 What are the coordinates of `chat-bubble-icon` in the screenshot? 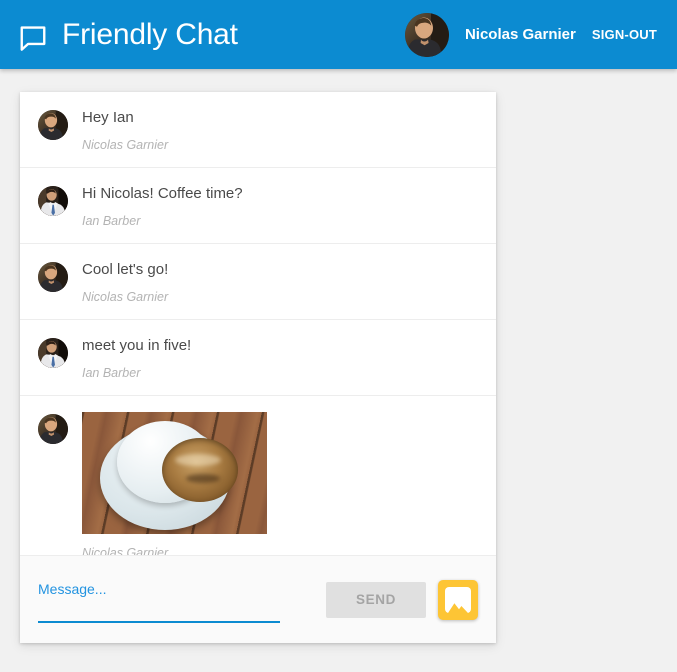 It's located at (33, 36).